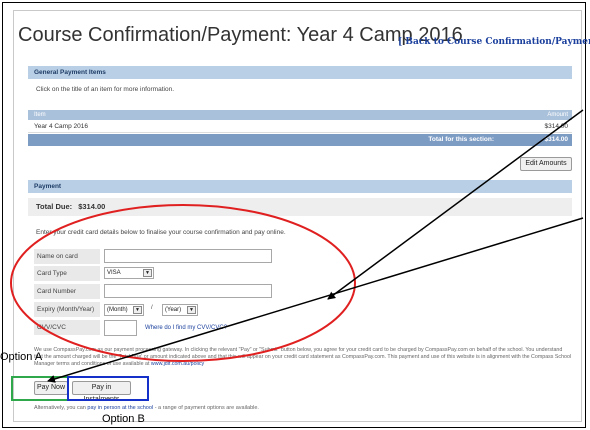  Describe the element at coordinates (92, 206) in the screenshot. I see `total-due-value: $314.00` at that location.